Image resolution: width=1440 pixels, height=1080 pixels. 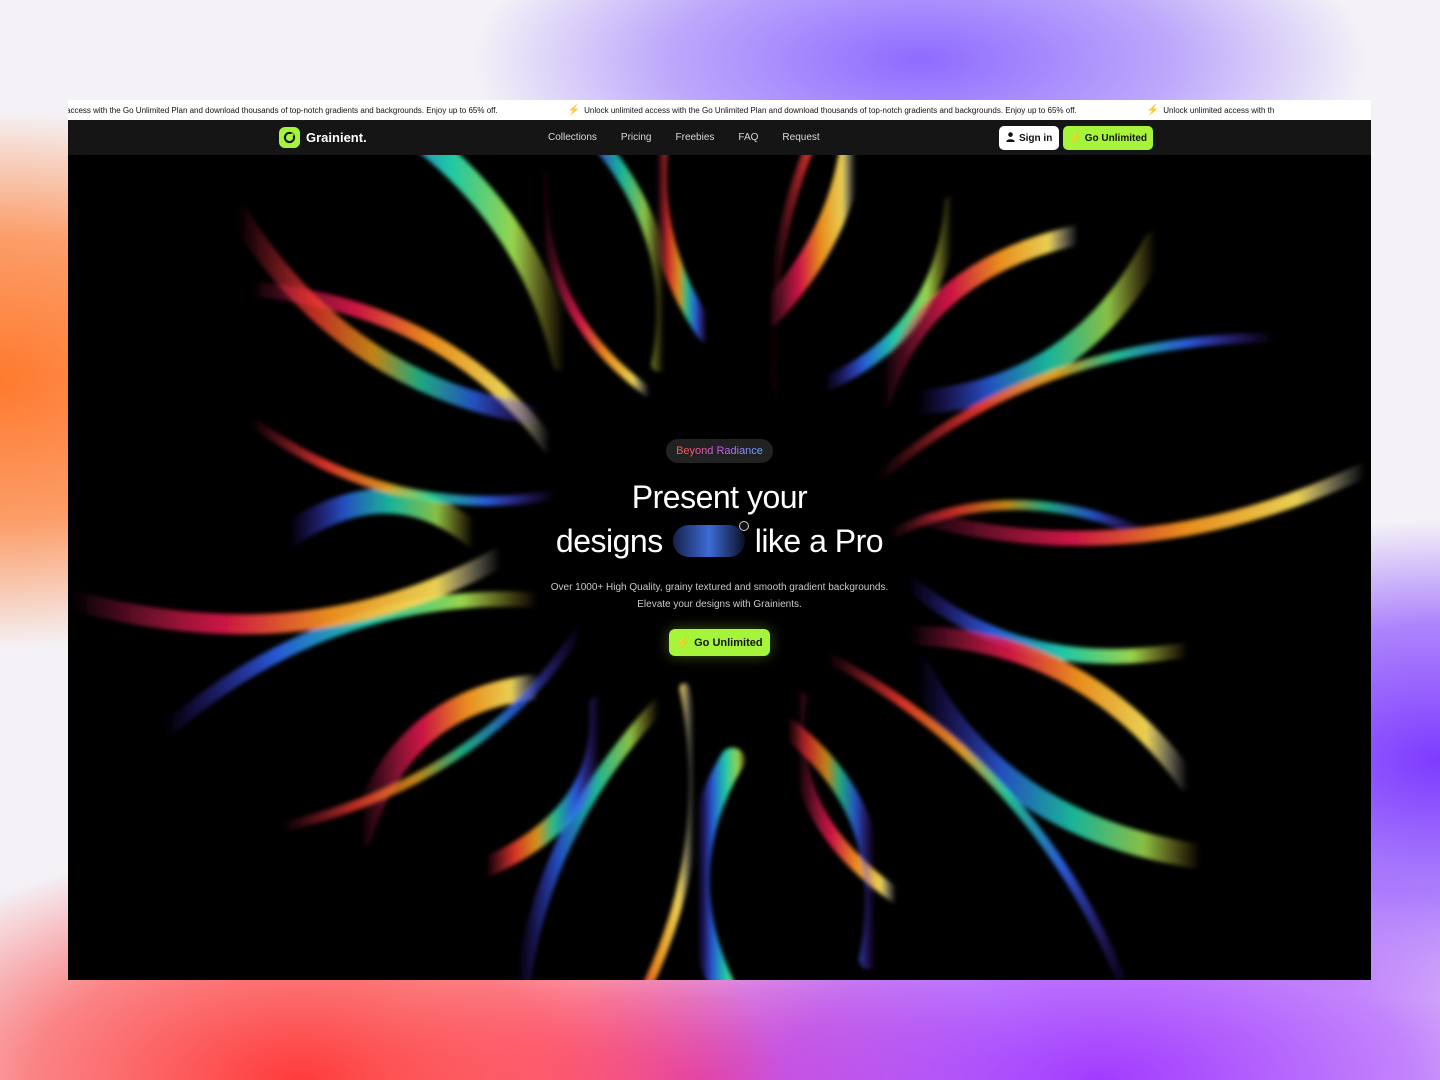 What do you see at coordinates (800, 137) in the screenshot?
I see `nav-link-request: Request` at bounding box center [800, 137].